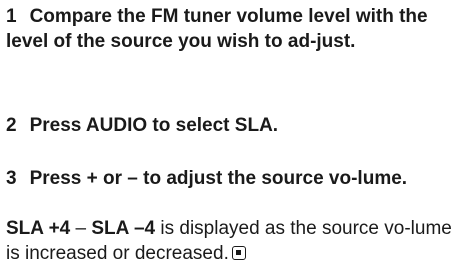 This screenshot has width=461, height=266. I want to click on sla-max-label: SLA +4, so click(38, 228).